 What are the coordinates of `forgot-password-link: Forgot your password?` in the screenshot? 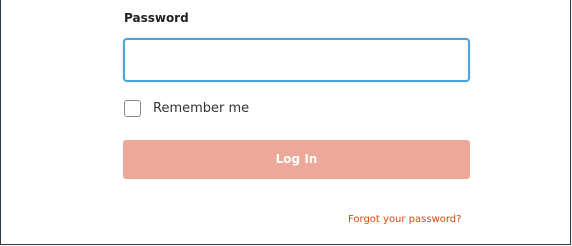 It's located at (404, 219).